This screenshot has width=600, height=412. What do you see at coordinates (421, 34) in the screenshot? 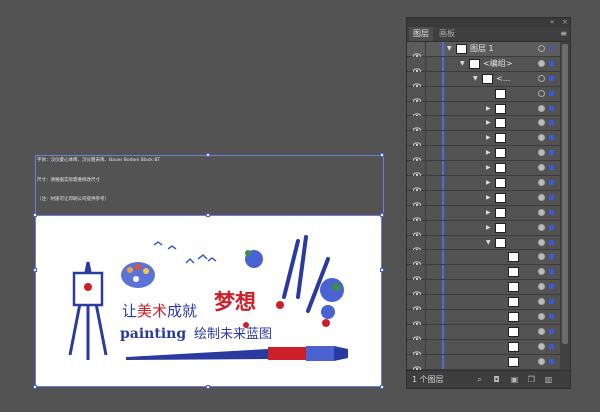
I see `tab-layers: 图层` at bounding box center [421, 34].